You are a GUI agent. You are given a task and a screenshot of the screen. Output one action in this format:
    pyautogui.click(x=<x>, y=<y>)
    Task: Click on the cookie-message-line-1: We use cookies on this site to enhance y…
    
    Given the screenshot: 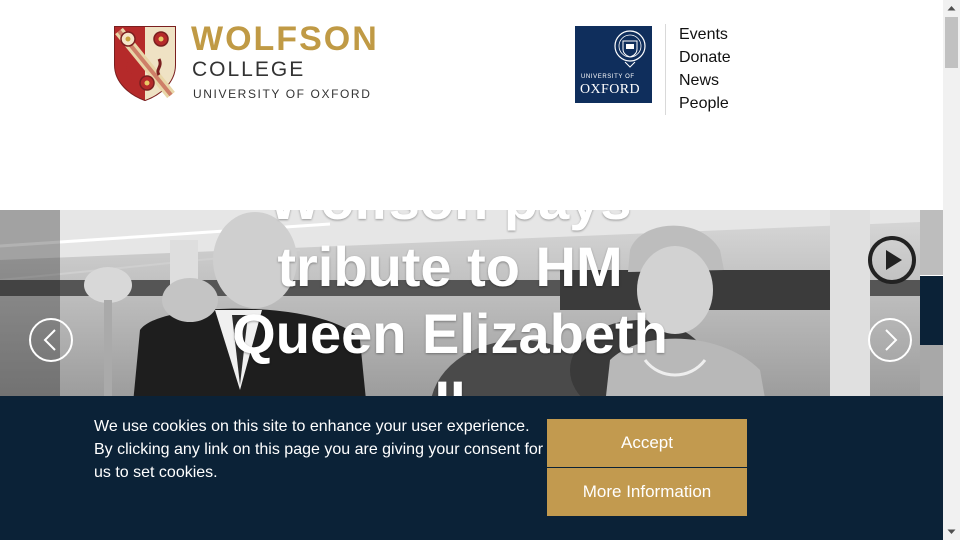 What is the action you would take?
    pyautogui.click(x=312, y=426)
    